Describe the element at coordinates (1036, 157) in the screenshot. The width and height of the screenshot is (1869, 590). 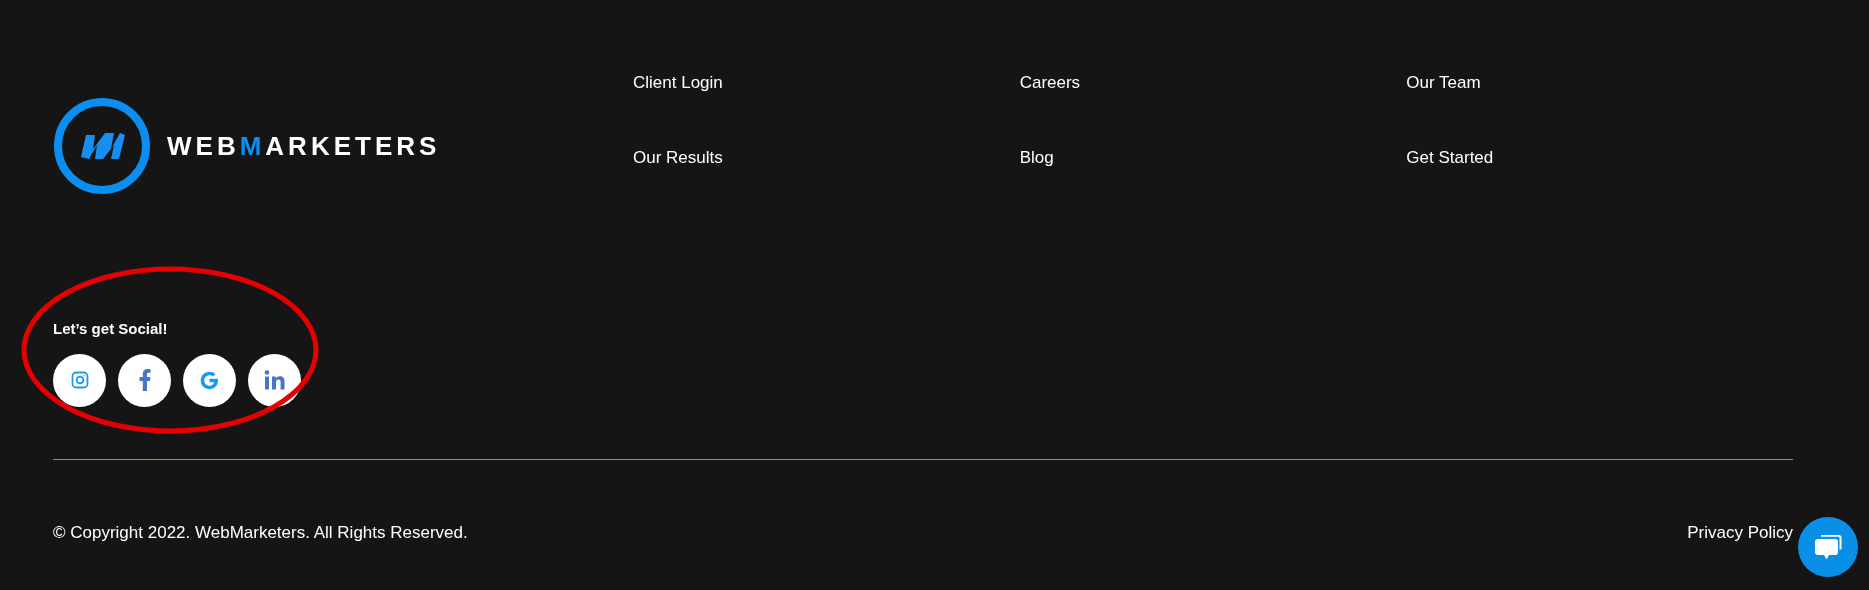
I see `footer-link: Blog` at that location.